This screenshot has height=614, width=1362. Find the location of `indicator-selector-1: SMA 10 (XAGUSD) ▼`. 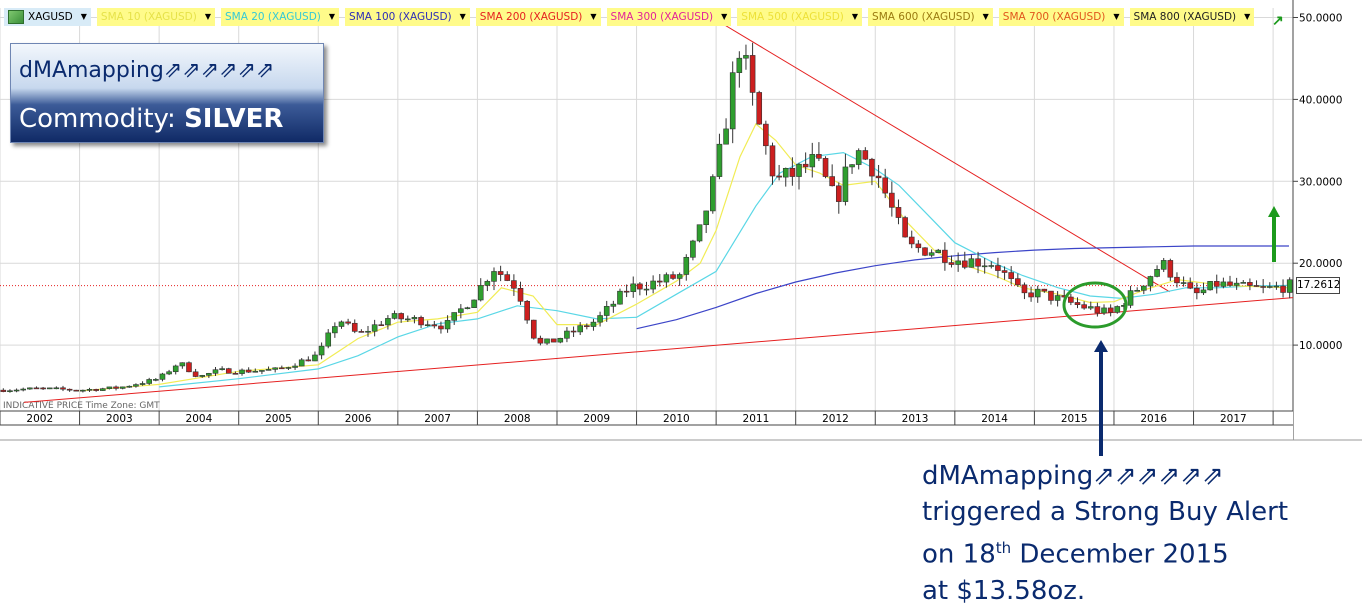

indicator-selector-1: SMA 10 (XAGUSD) ▼ is located at coordinates (155, 17).